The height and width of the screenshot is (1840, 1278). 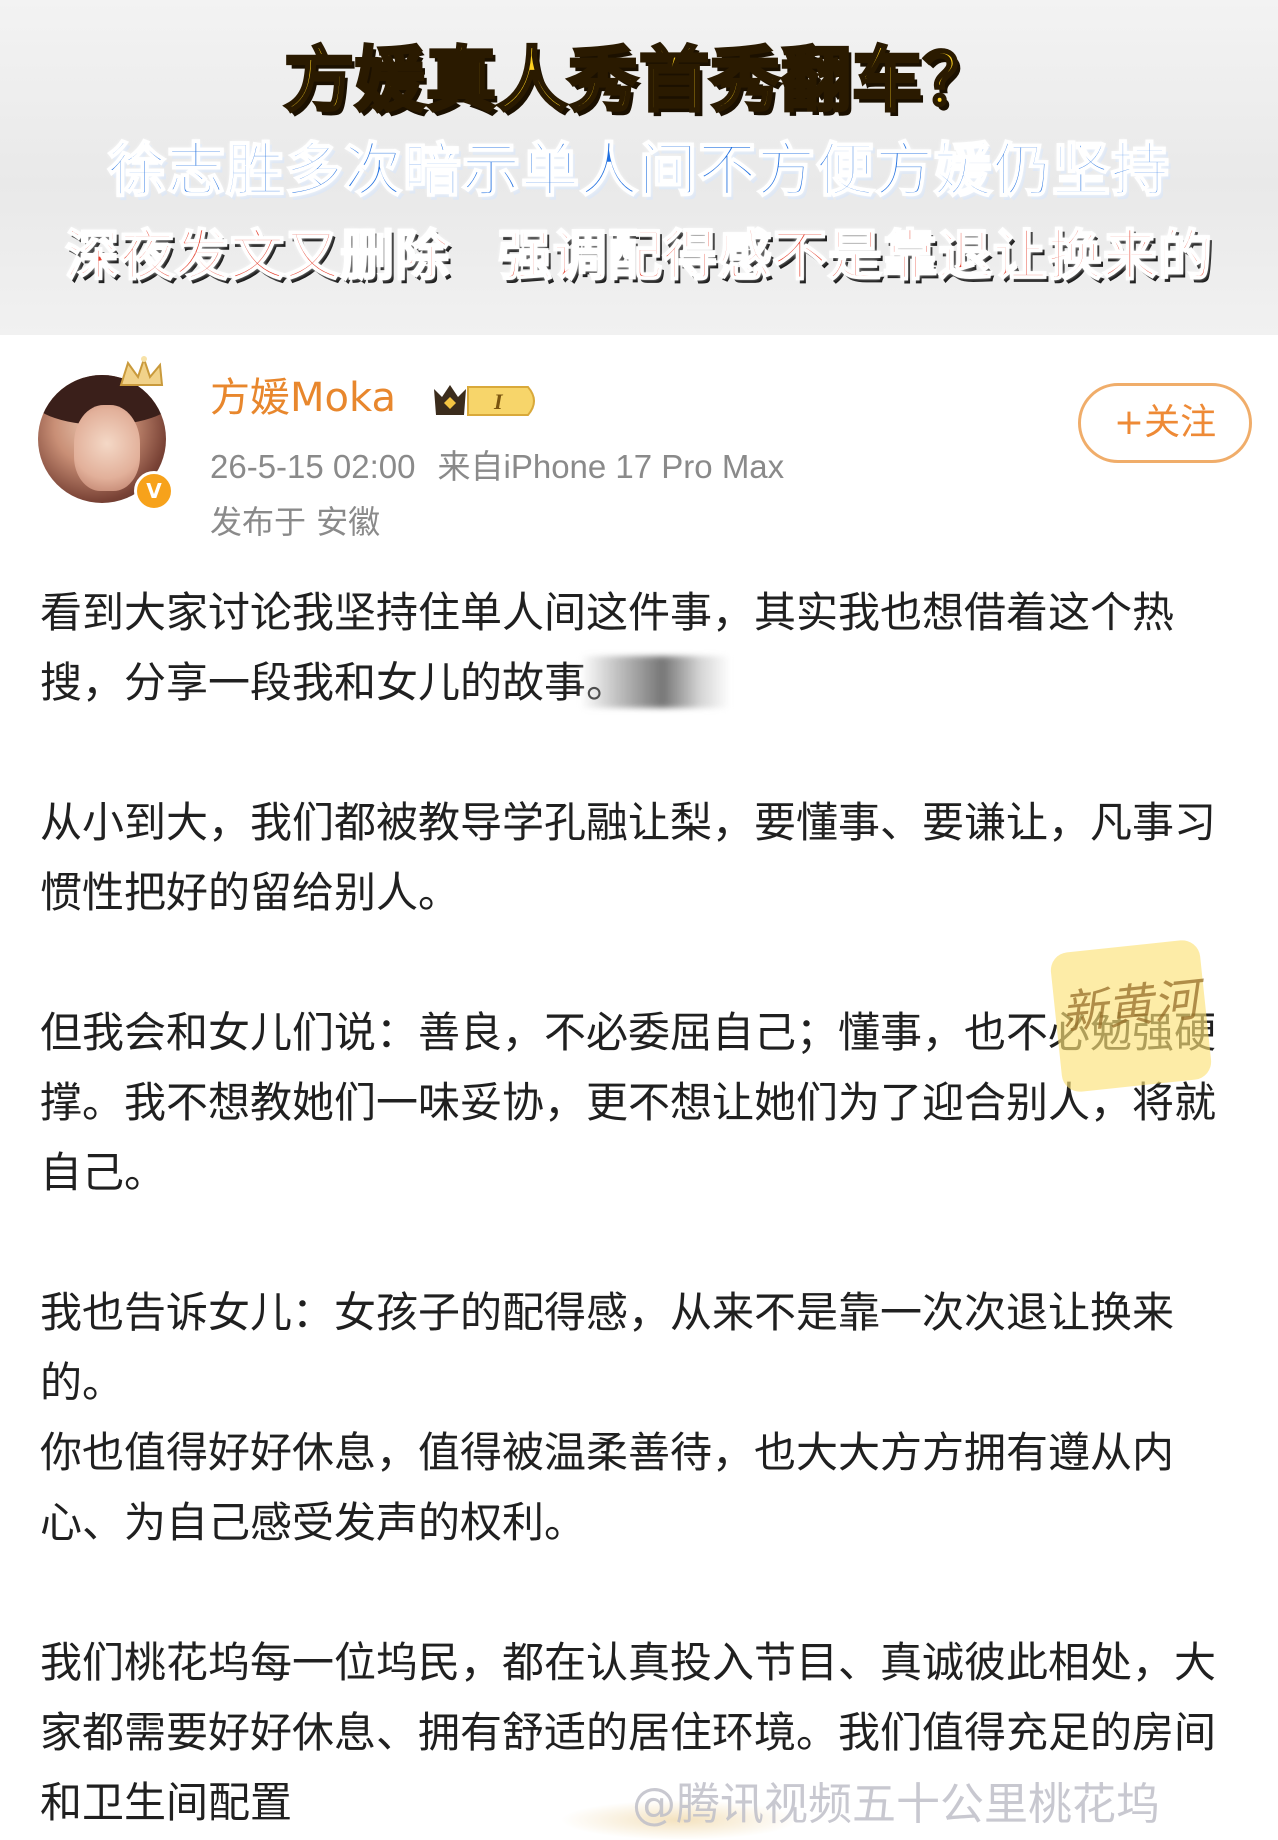 I want to click on vip-level: I, so click(x=498, y=401).